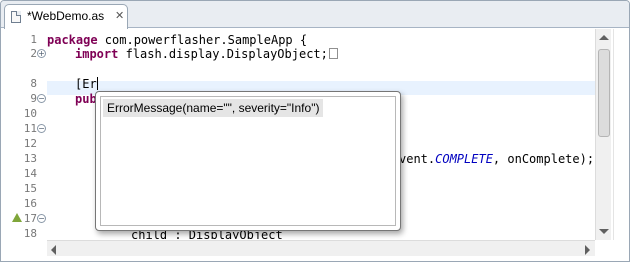  I want to click on line-number: 10, so click(30, 113).